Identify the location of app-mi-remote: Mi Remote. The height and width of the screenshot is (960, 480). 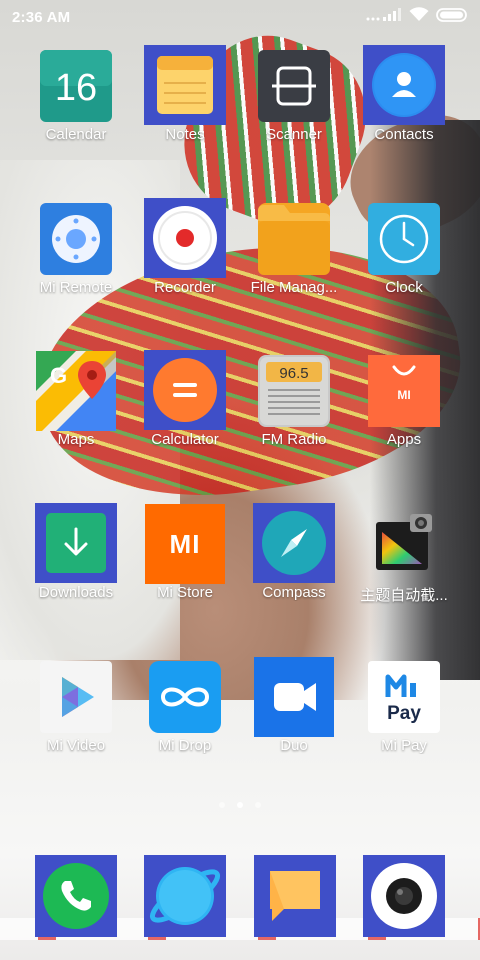
(76, 265).